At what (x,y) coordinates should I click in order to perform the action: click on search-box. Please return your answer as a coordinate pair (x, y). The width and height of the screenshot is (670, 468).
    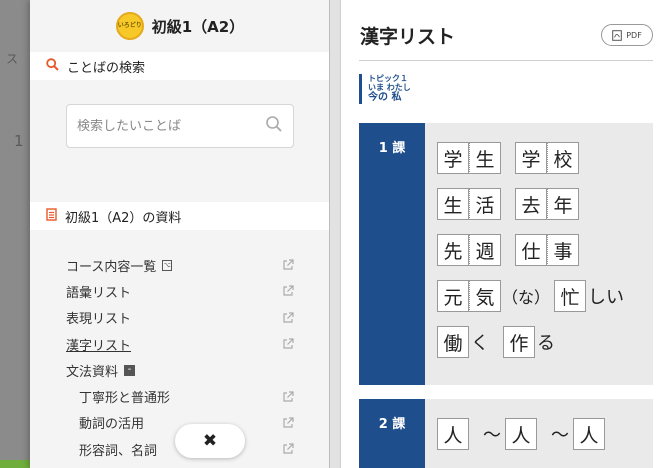
    Looking at the image, I should click on (180, 126).